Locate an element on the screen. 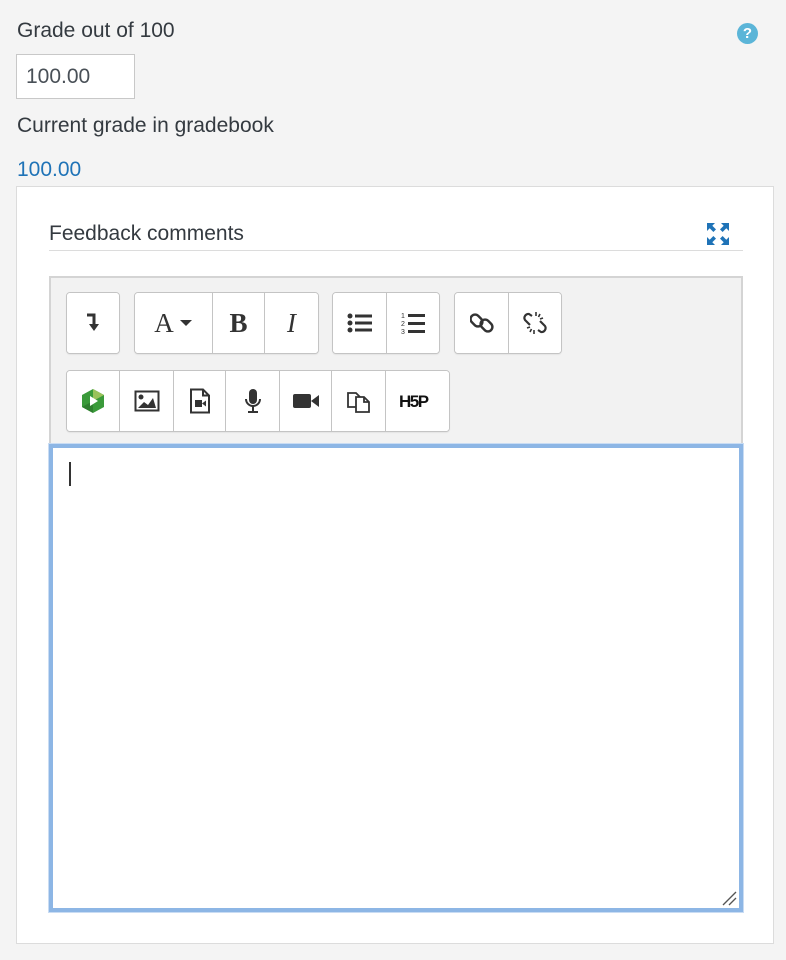 The image size is (786, 960). media-plugin-button is located at coordinates (93, 401).